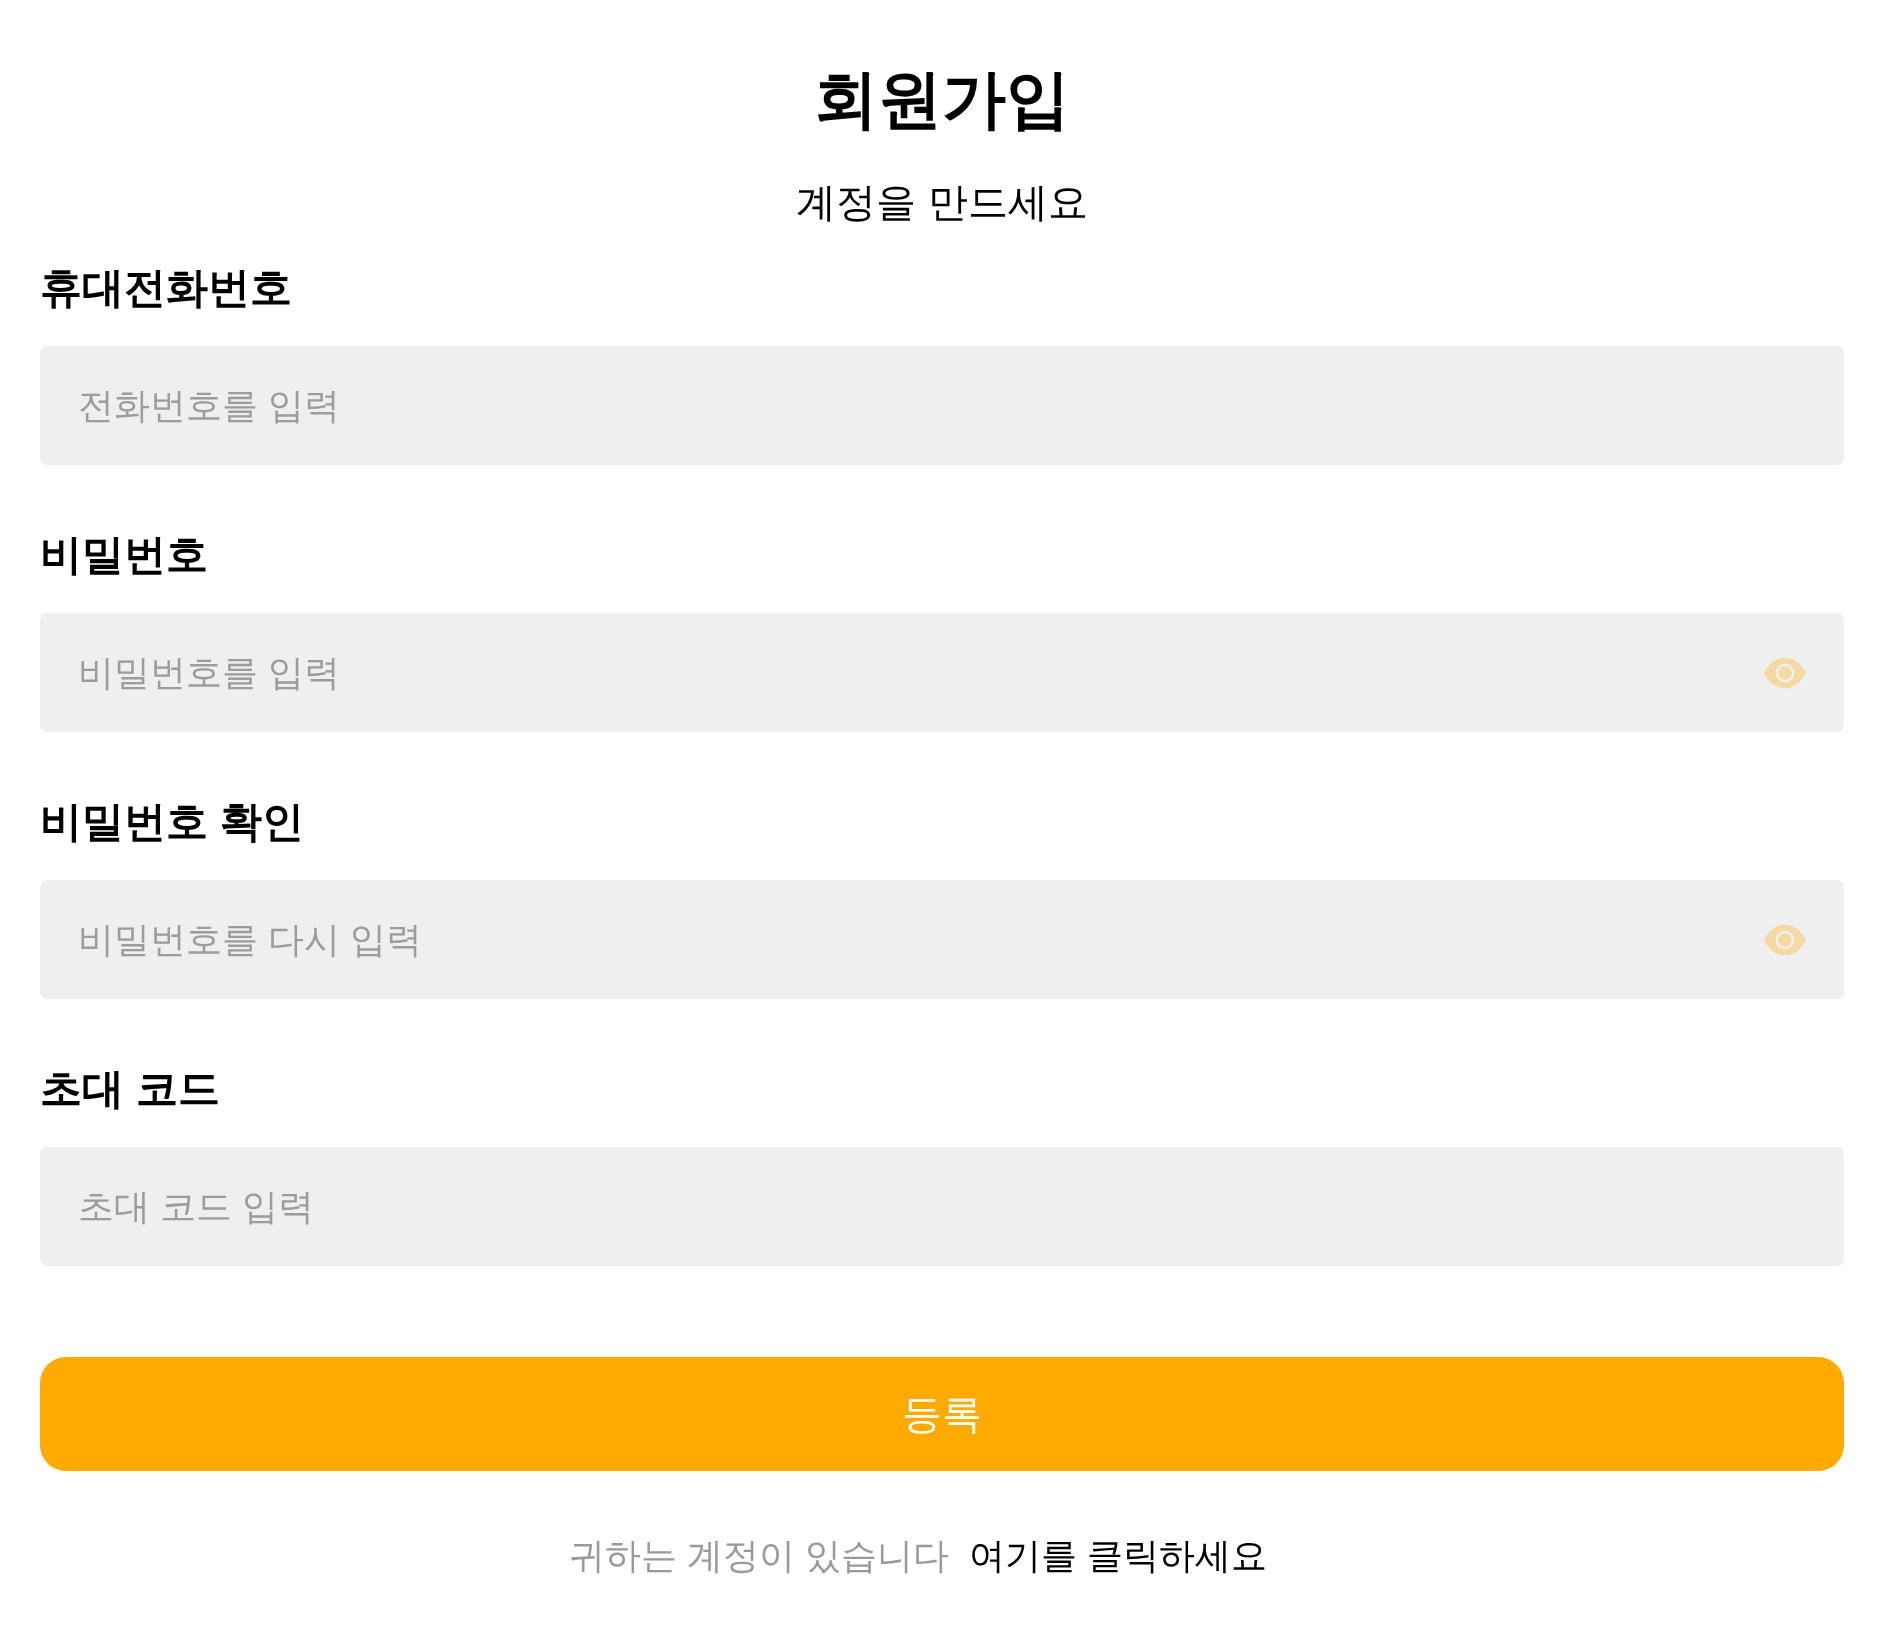 Image resolution: width=1884 pixels, height=1644 pixels. Describe the element at coordinates (1117, 1556) in the screenshot. I see `login-link: 여기를 클릭하세요` at that location.